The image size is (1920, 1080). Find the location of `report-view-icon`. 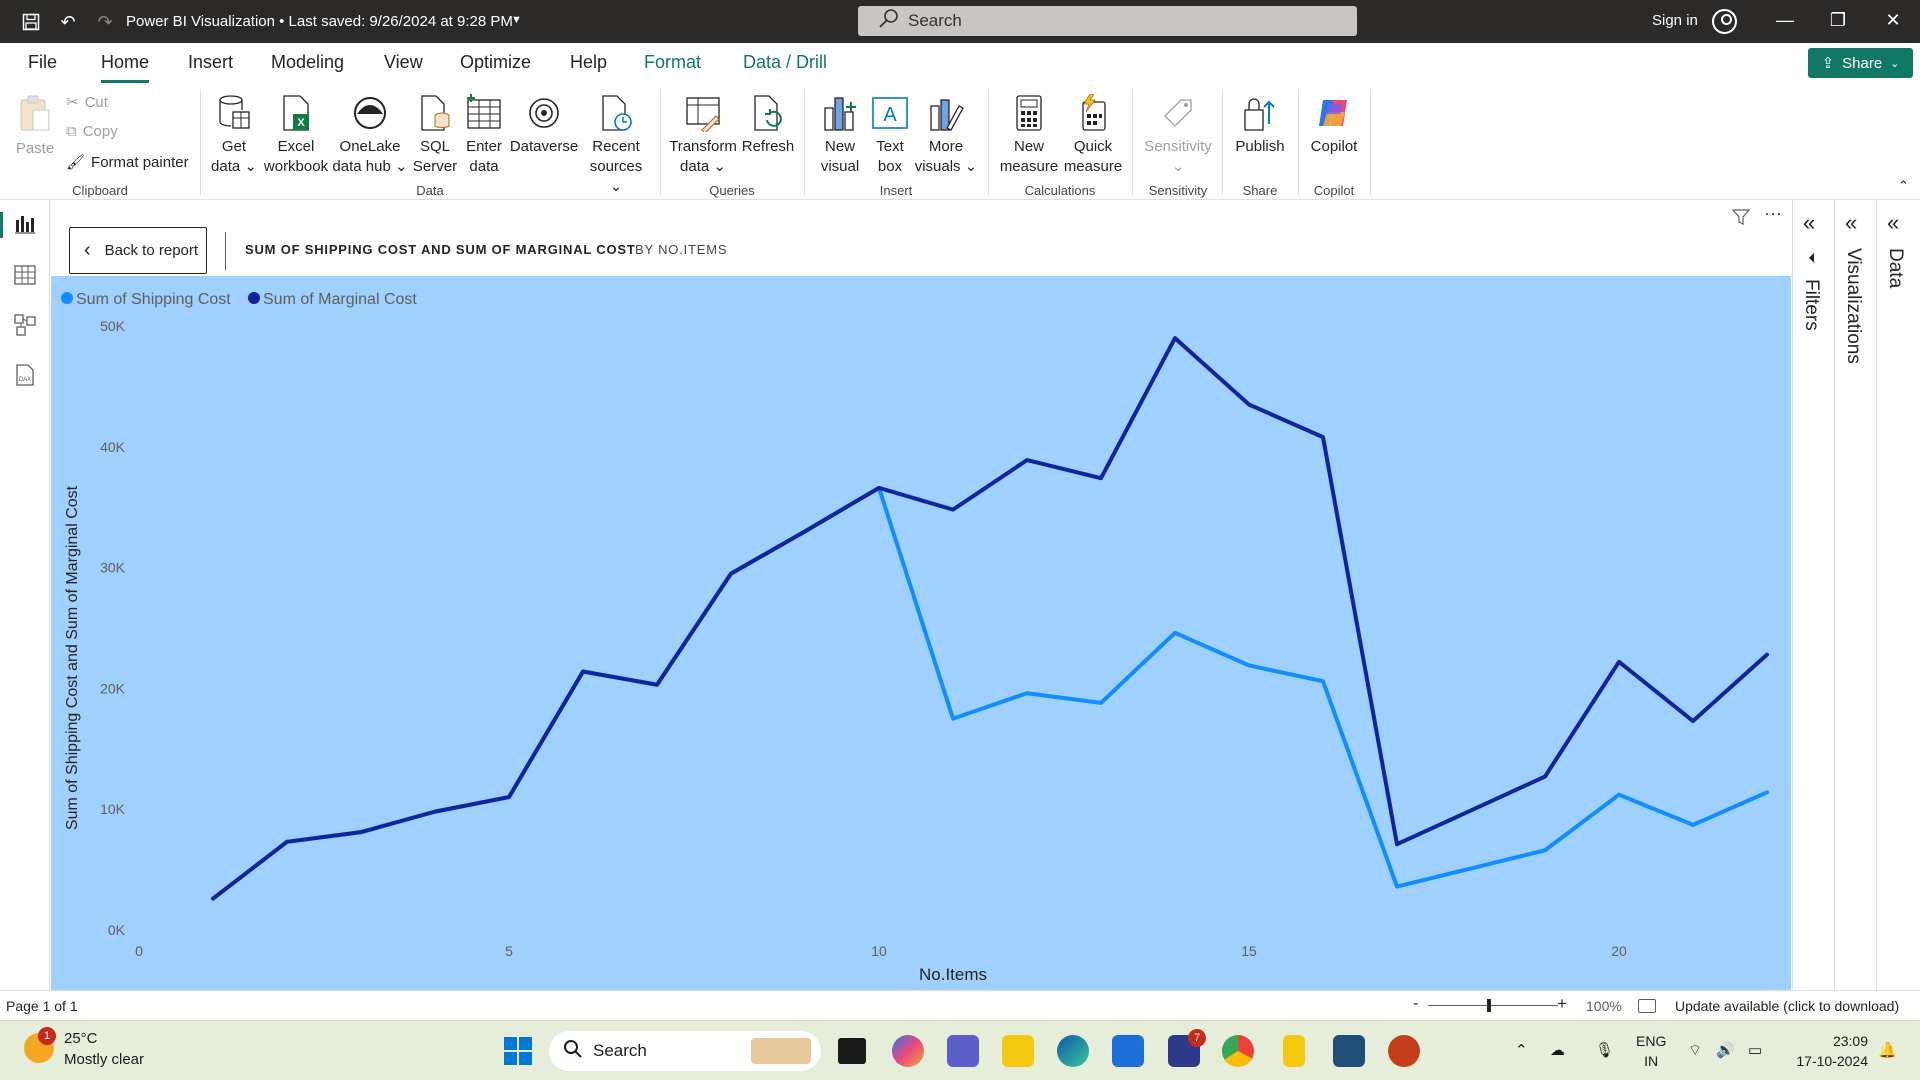

report-view-icon is located at coordinates (19, 225).